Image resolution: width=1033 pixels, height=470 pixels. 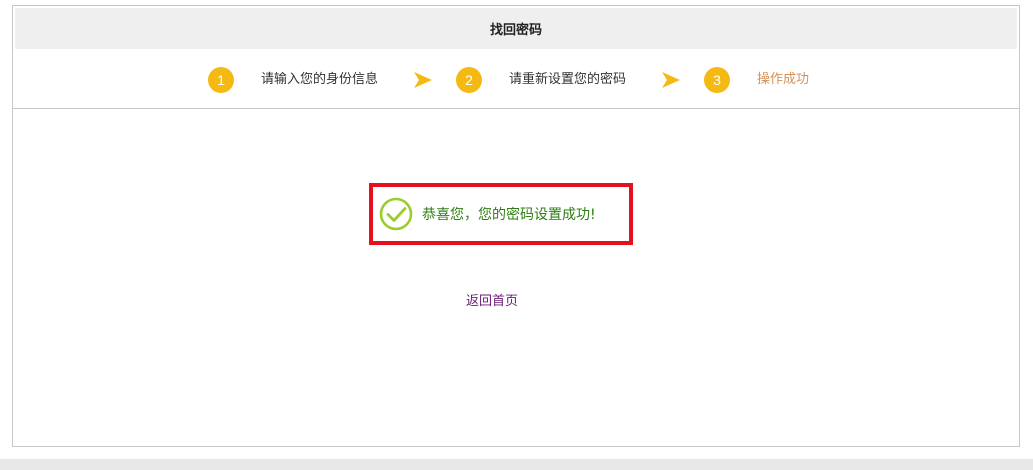 What do you see at coordinates (221, 80) in the screenshot?
I see `step-1-number: 1` at bounding box center [221, 80].